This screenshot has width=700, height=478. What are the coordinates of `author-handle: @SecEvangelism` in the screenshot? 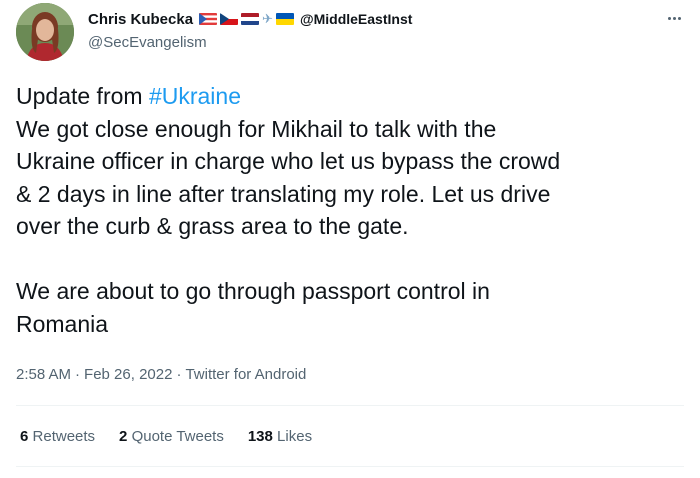 It's located at (250, 42).